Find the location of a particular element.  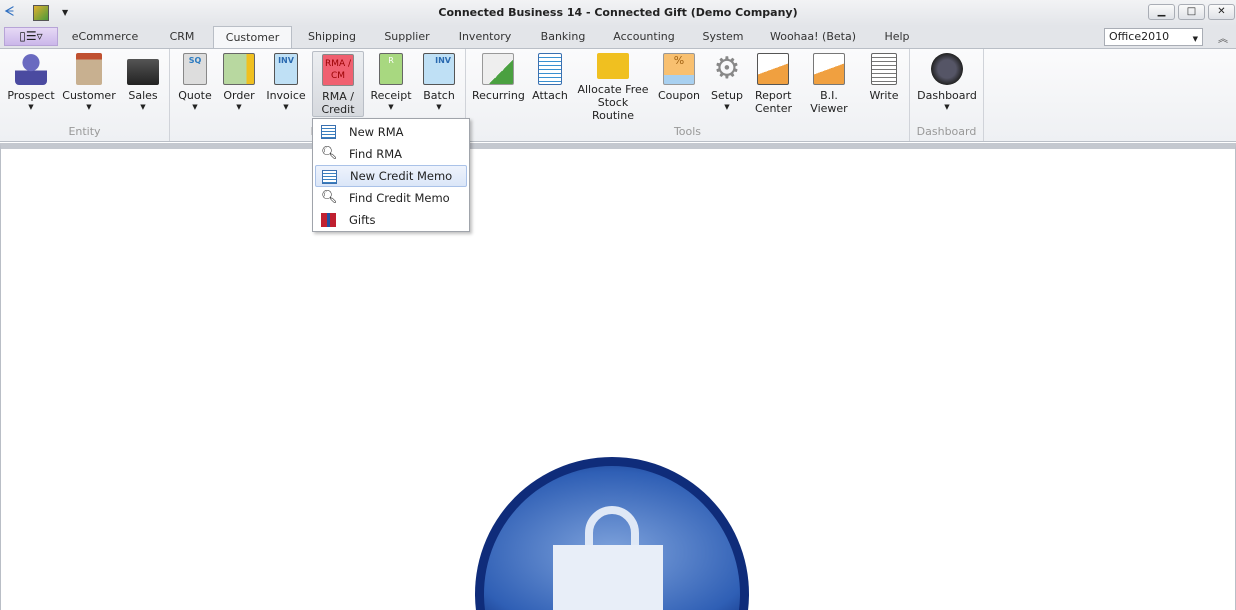

menu-item-find-rma: 🔍︎ Find RMA is located at coordinates (391, 154).